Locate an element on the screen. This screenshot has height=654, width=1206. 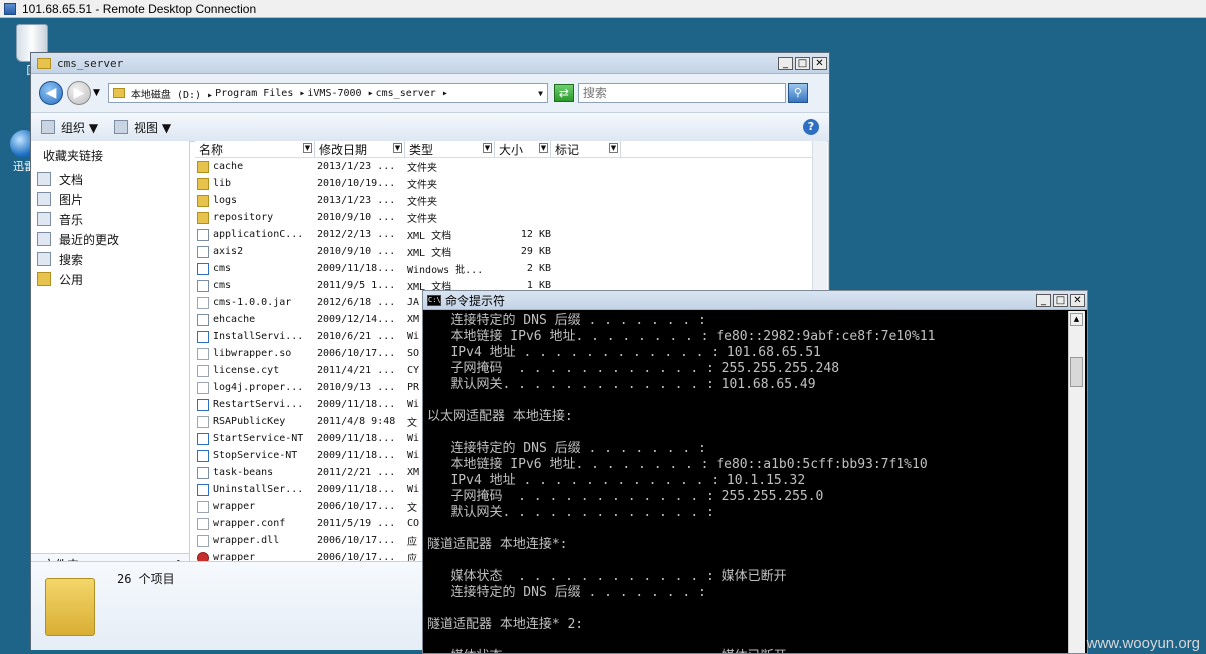
organize-button: 组织 ▼ is located at coordinates (69, 127).